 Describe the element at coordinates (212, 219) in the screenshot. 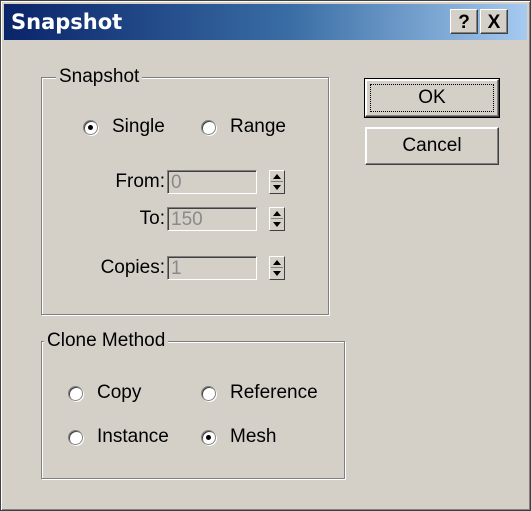

I see `to-field: 150` at that location.